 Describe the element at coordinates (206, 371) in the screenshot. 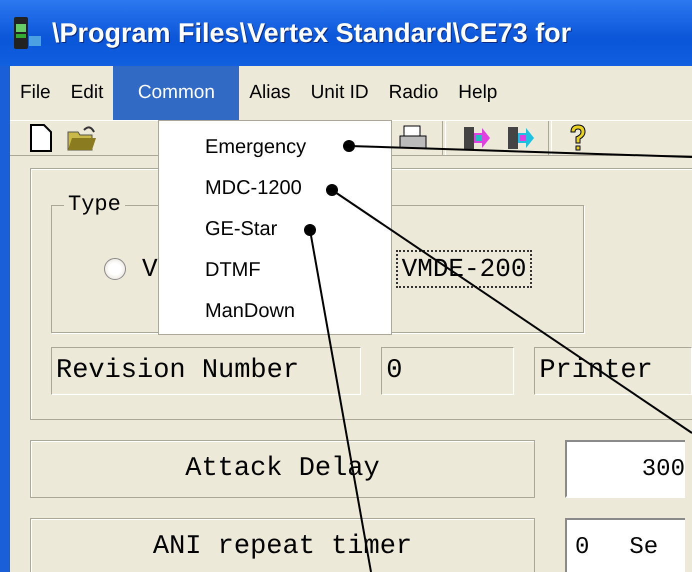

I see `info-field: Revision Number` at that location.